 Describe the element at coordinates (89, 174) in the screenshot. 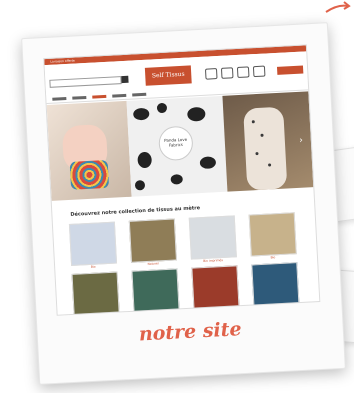

I see `floral-fabric` at that location.